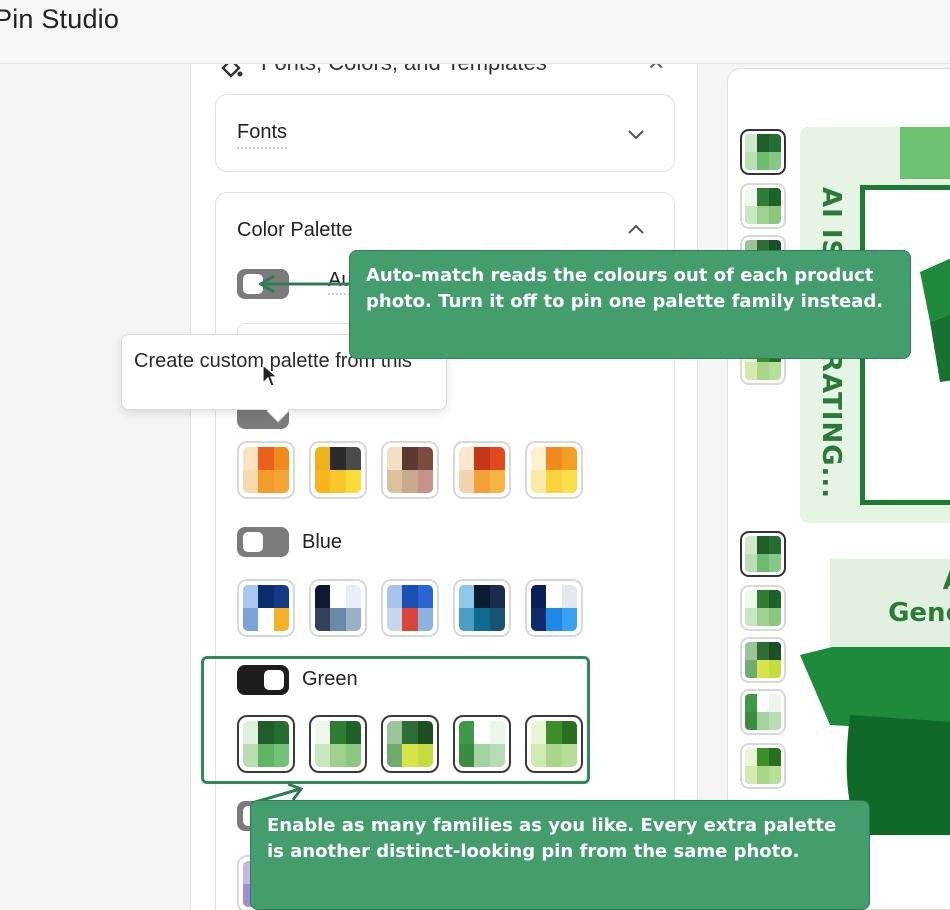 The width and height of the screenshot is (950, 910). What do you see at coordinates (395, 720) in the screenshot?
I see `green-family-highlight` at bounding box center [395, 720].